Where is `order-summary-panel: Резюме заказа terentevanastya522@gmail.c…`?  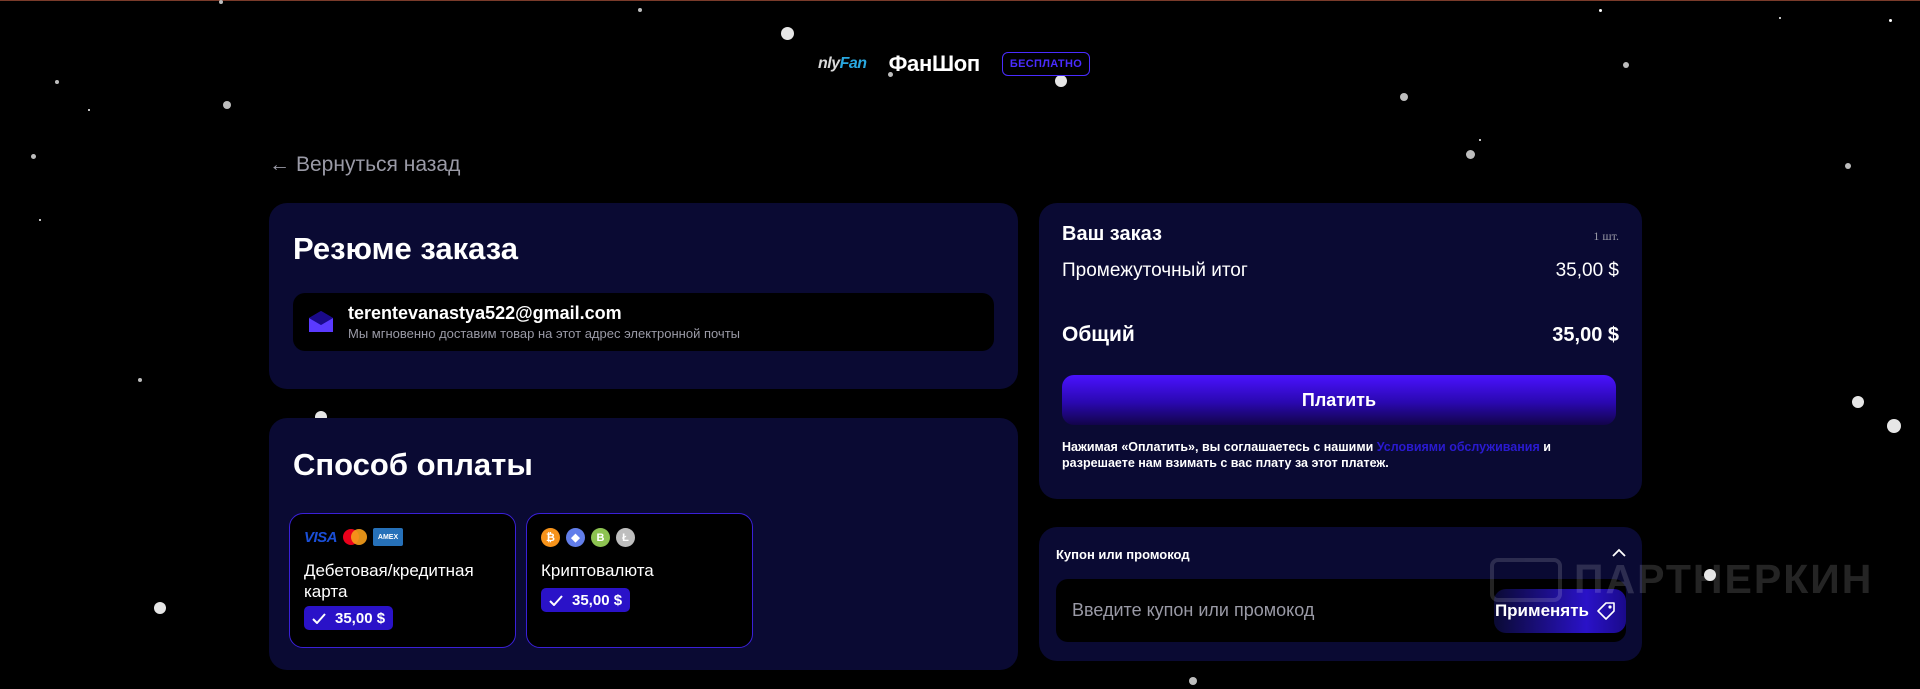 order-summary-panel: Резюме заказа terentevanastya522@gmail.c… is located at coordinates (643, 296).